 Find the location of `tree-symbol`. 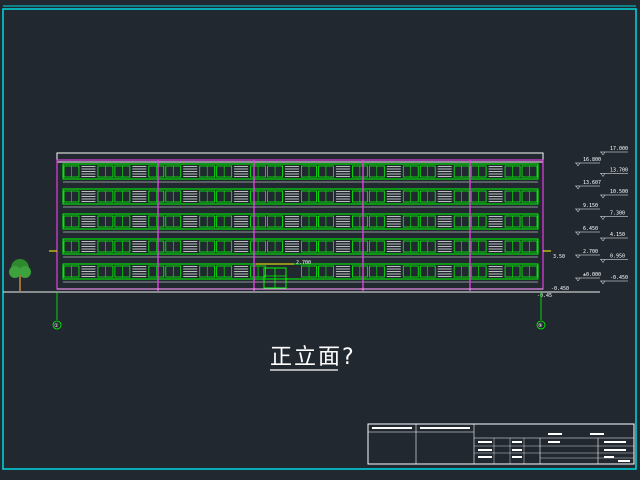

tree-symbol is located at coordinates (20, 275).